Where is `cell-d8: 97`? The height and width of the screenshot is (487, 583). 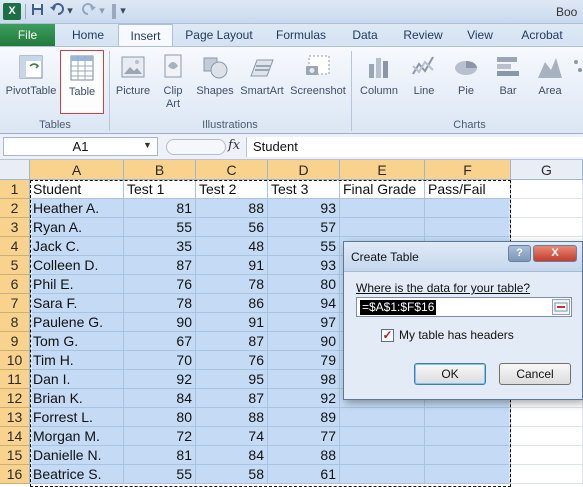 cell-d8: 97 is located at coordinates (304, 322).